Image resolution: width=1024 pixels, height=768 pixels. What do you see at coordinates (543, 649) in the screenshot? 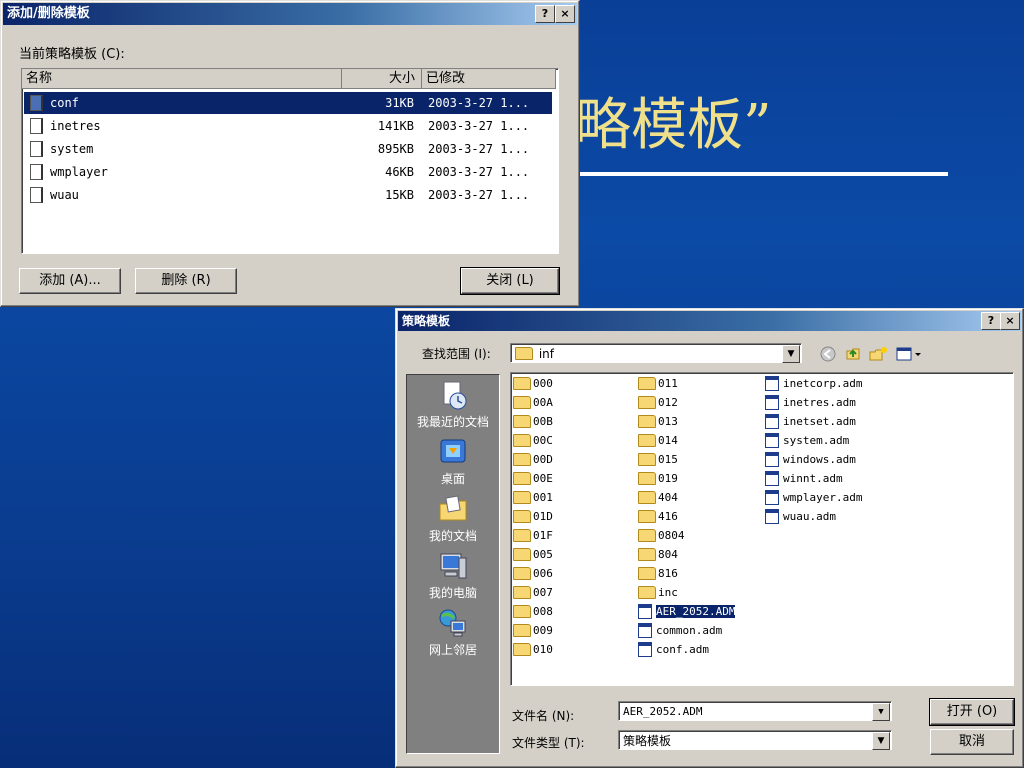
I see `item-label: 010` at bounding box center [543, 649].